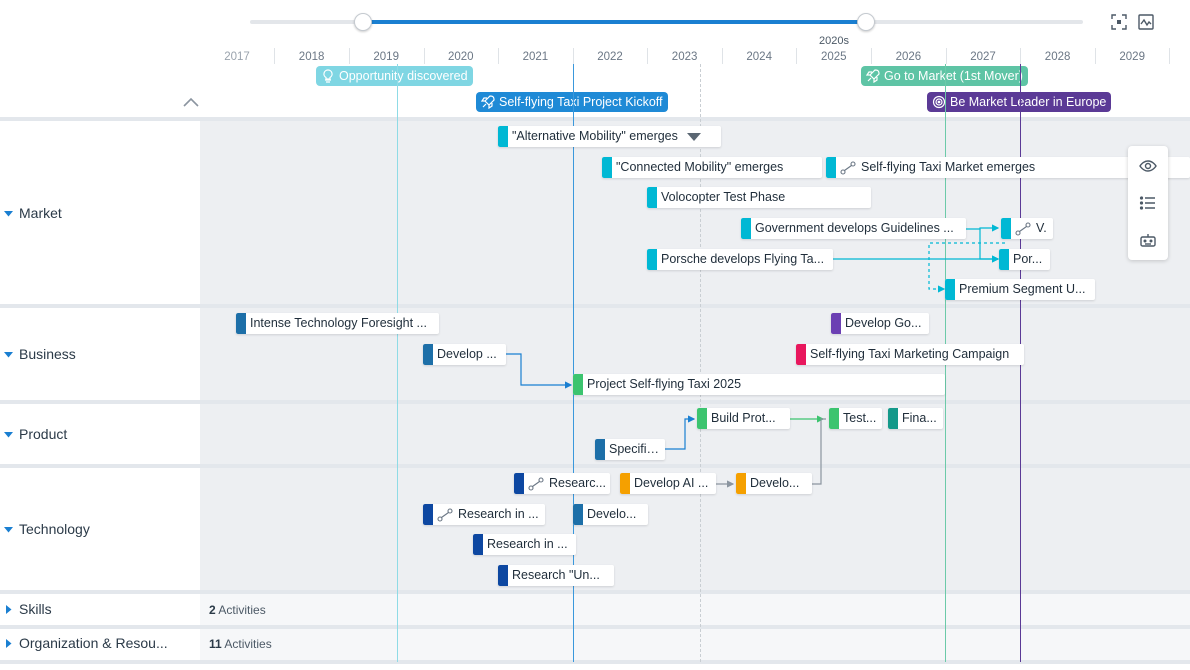 This screenshot has height=670, width=1190. What do you see at coordinates (948, 167) in the screenshot?
I see `task-label: Self-flying Taxi Market emerges` at bounding box center [948, 167].